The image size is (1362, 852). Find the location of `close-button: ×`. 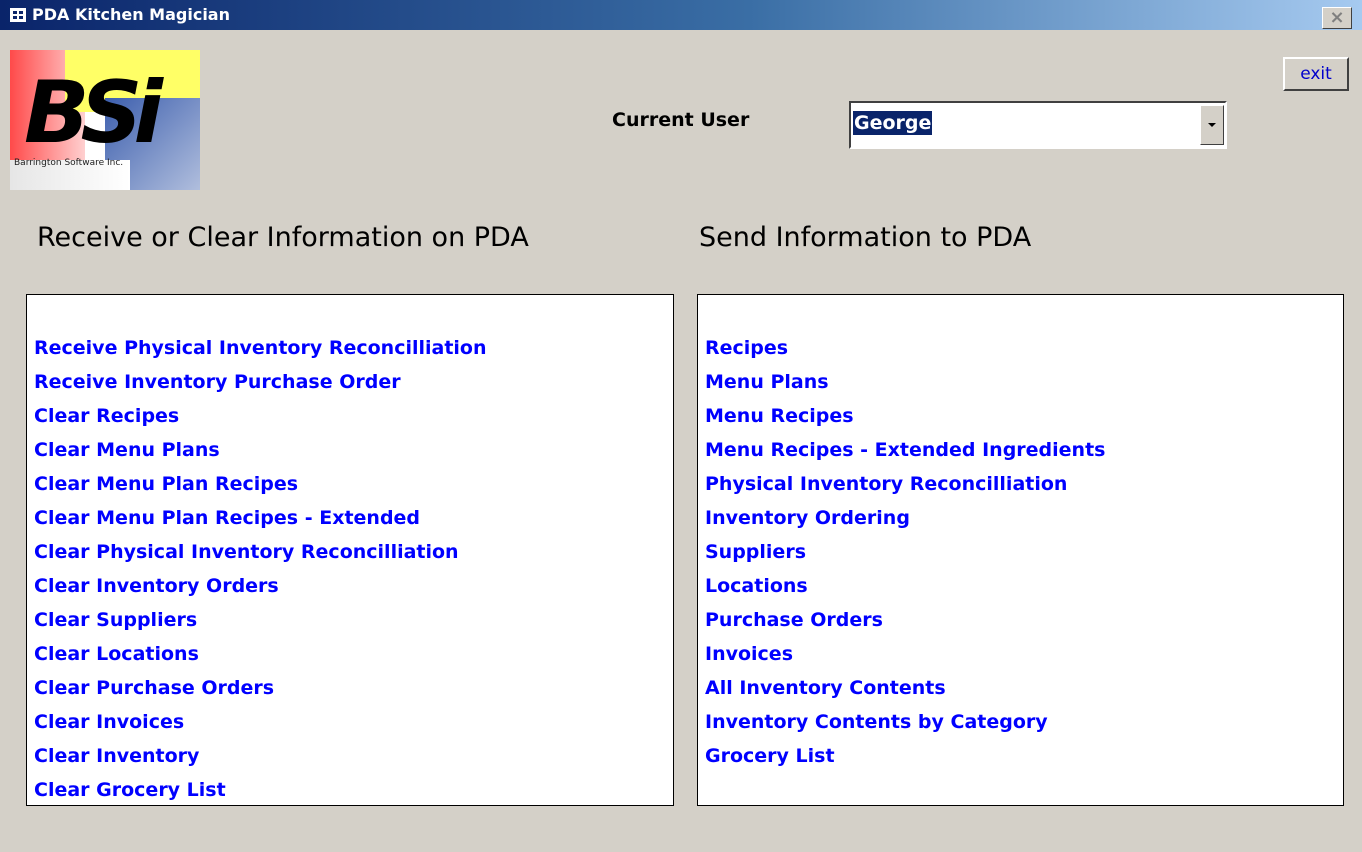

close-button: × is located at coordinates (1337, 18).